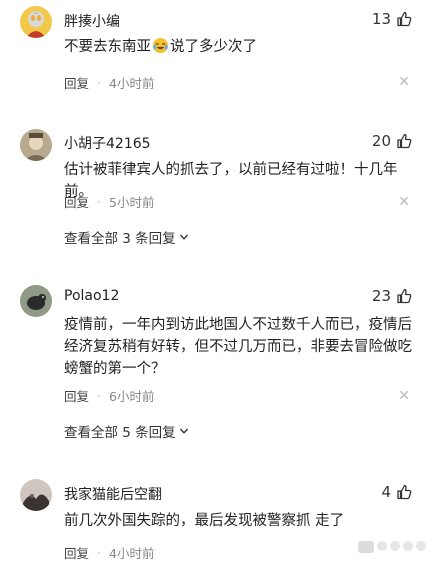 The image size is (438, 563). I want to click on view-all-replies-button: 查看全部 5 条回复, so click(126, 431).